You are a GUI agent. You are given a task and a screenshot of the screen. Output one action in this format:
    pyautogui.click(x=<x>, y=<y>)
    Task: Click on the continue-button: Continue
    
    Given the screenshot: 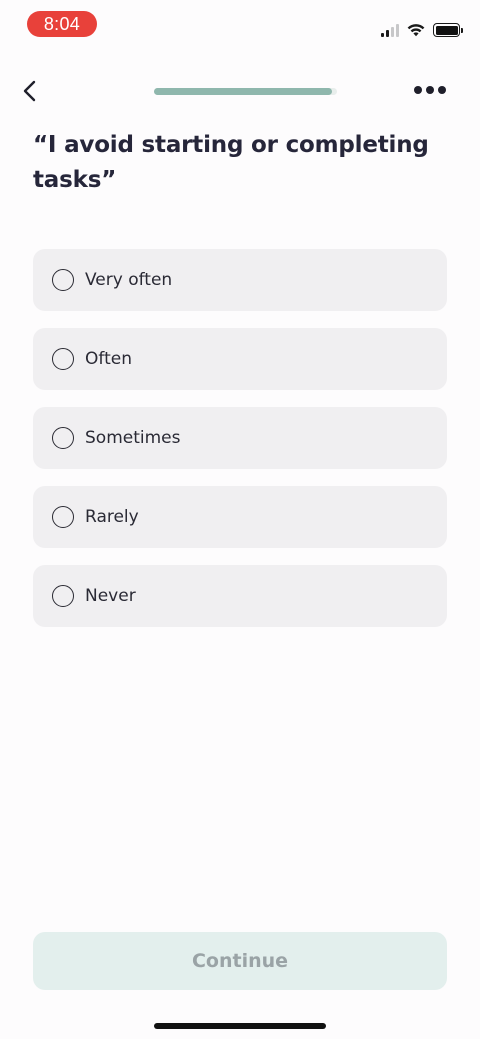 What is the action you would take?
    pyautogui.click(x=240, y=961)
    